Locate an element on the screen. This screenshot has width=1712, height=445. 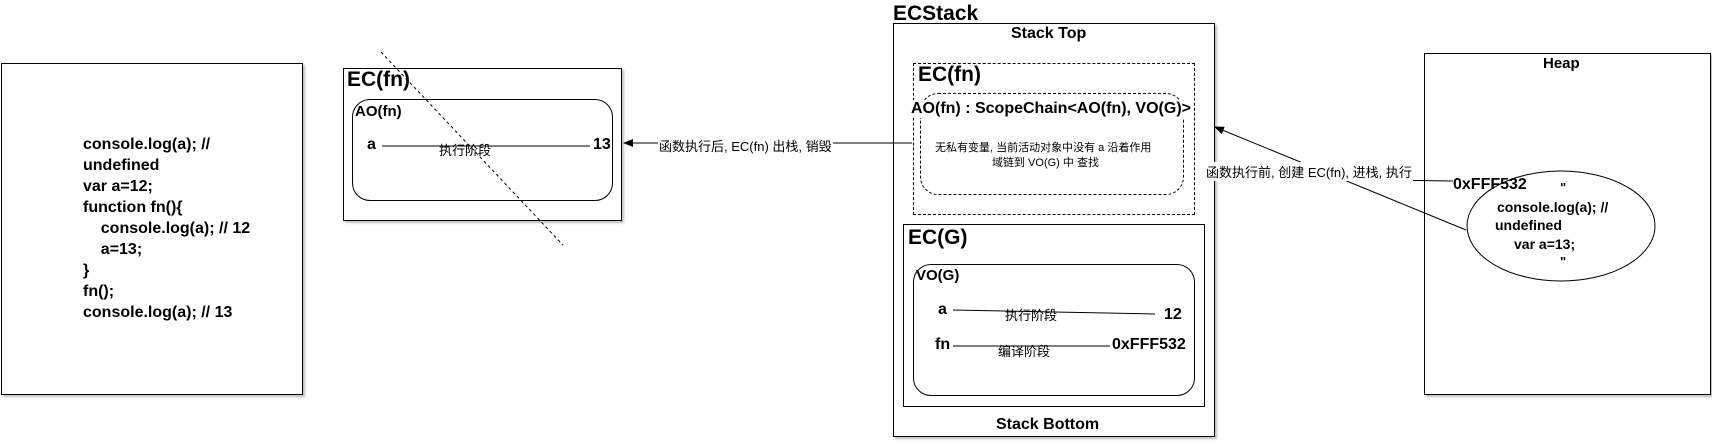
strike-through-line is located at coordinates (472, 148).